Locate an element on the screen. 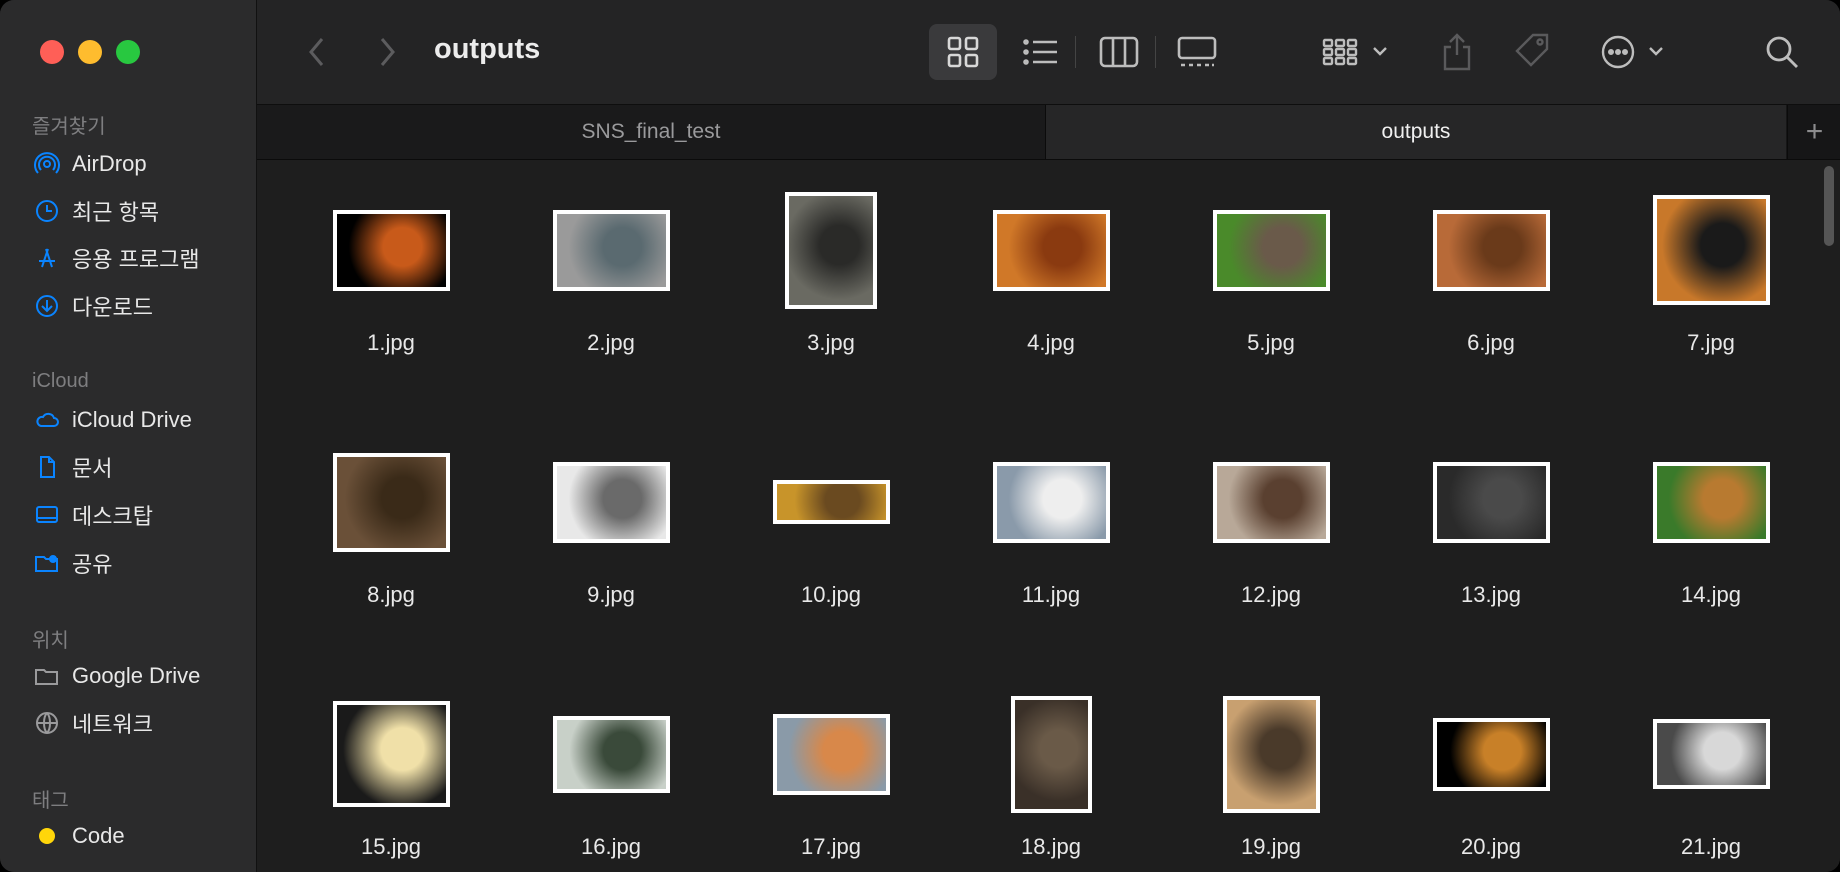  gallery-view-button is located at coordinates (1197, 52).